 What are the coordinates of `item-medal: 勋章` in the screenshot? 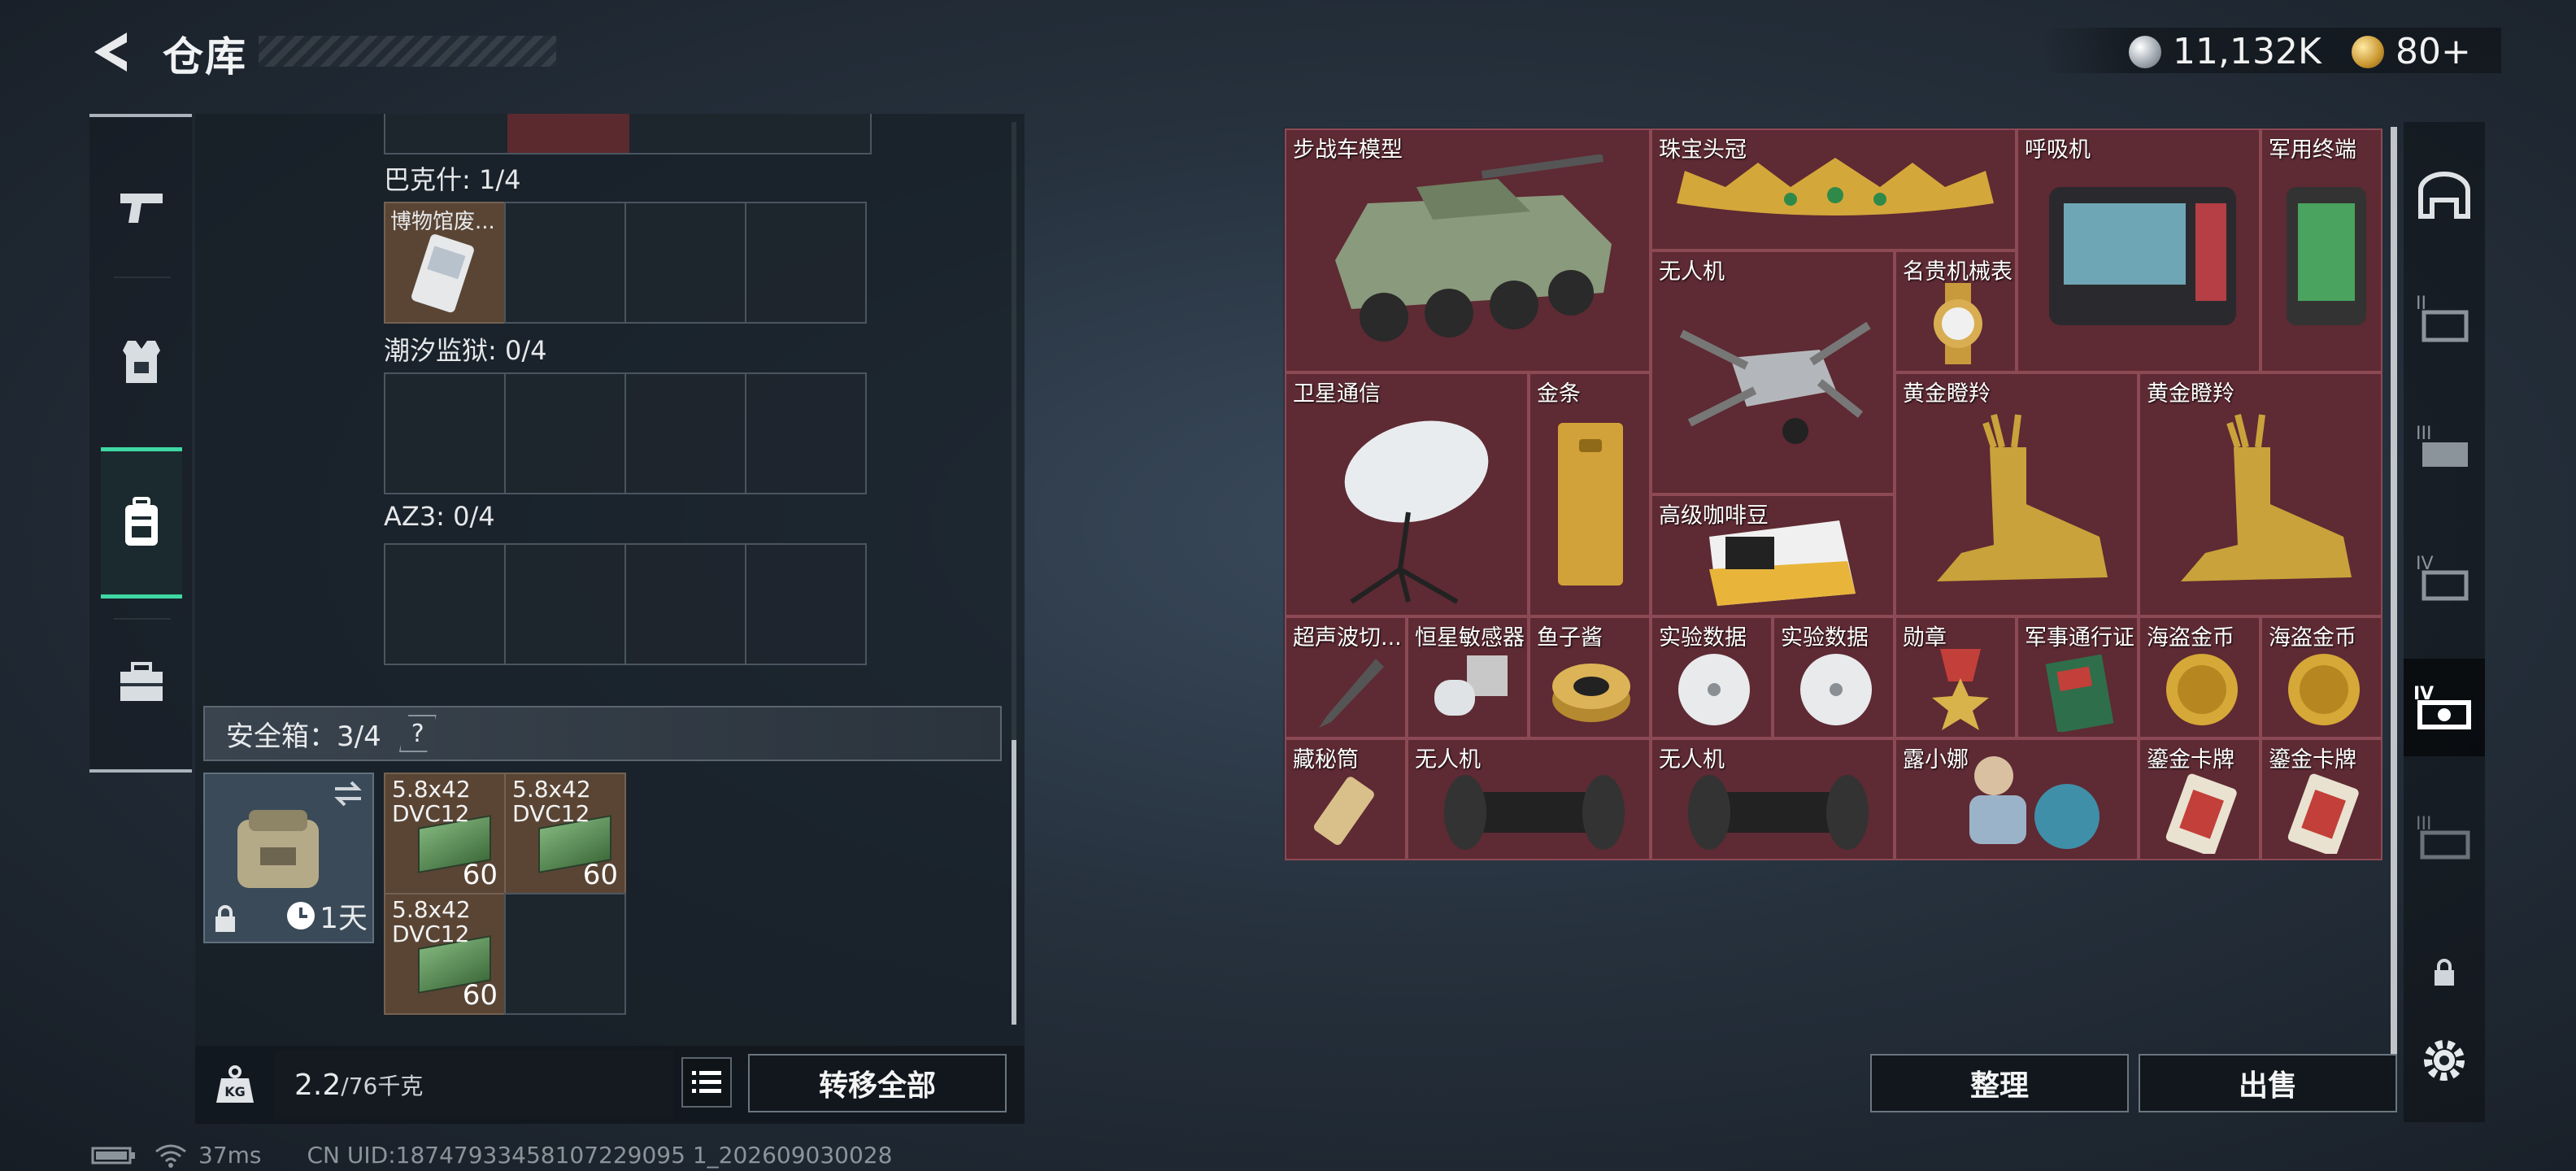 It's located at (1956, 677).